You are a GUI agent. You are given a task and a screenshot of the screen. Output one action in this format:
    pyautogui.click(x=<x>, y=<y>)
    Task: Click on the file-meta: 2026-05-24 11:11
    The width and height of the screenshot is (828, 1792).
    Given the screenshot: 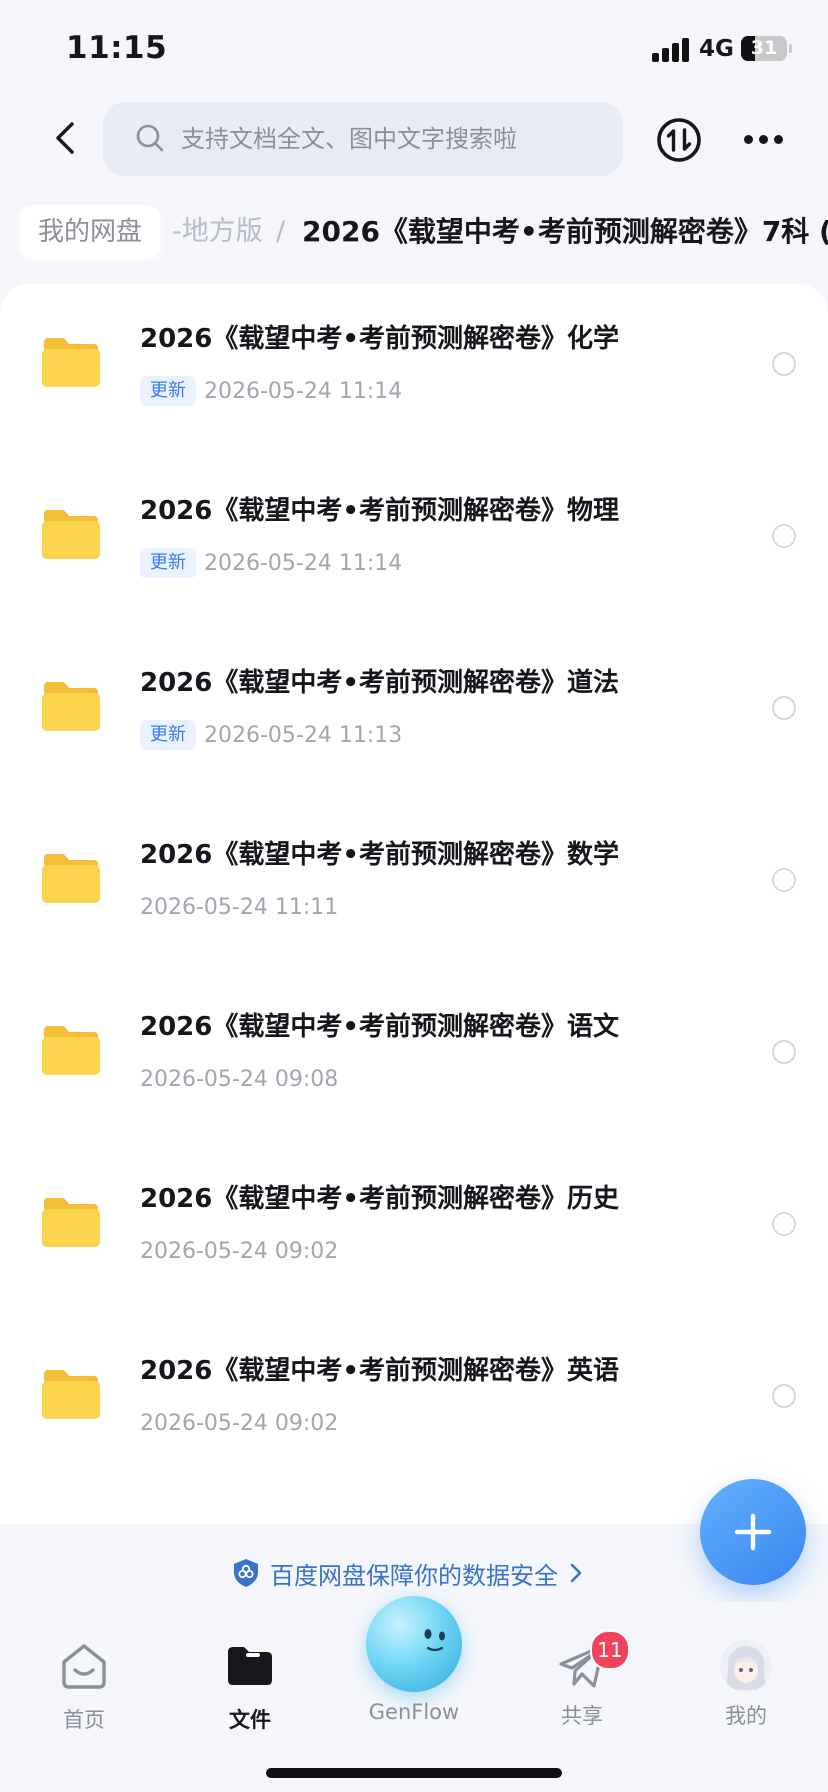 What is the action you would take?
    pyautogui.click(x=239, y=907)
    